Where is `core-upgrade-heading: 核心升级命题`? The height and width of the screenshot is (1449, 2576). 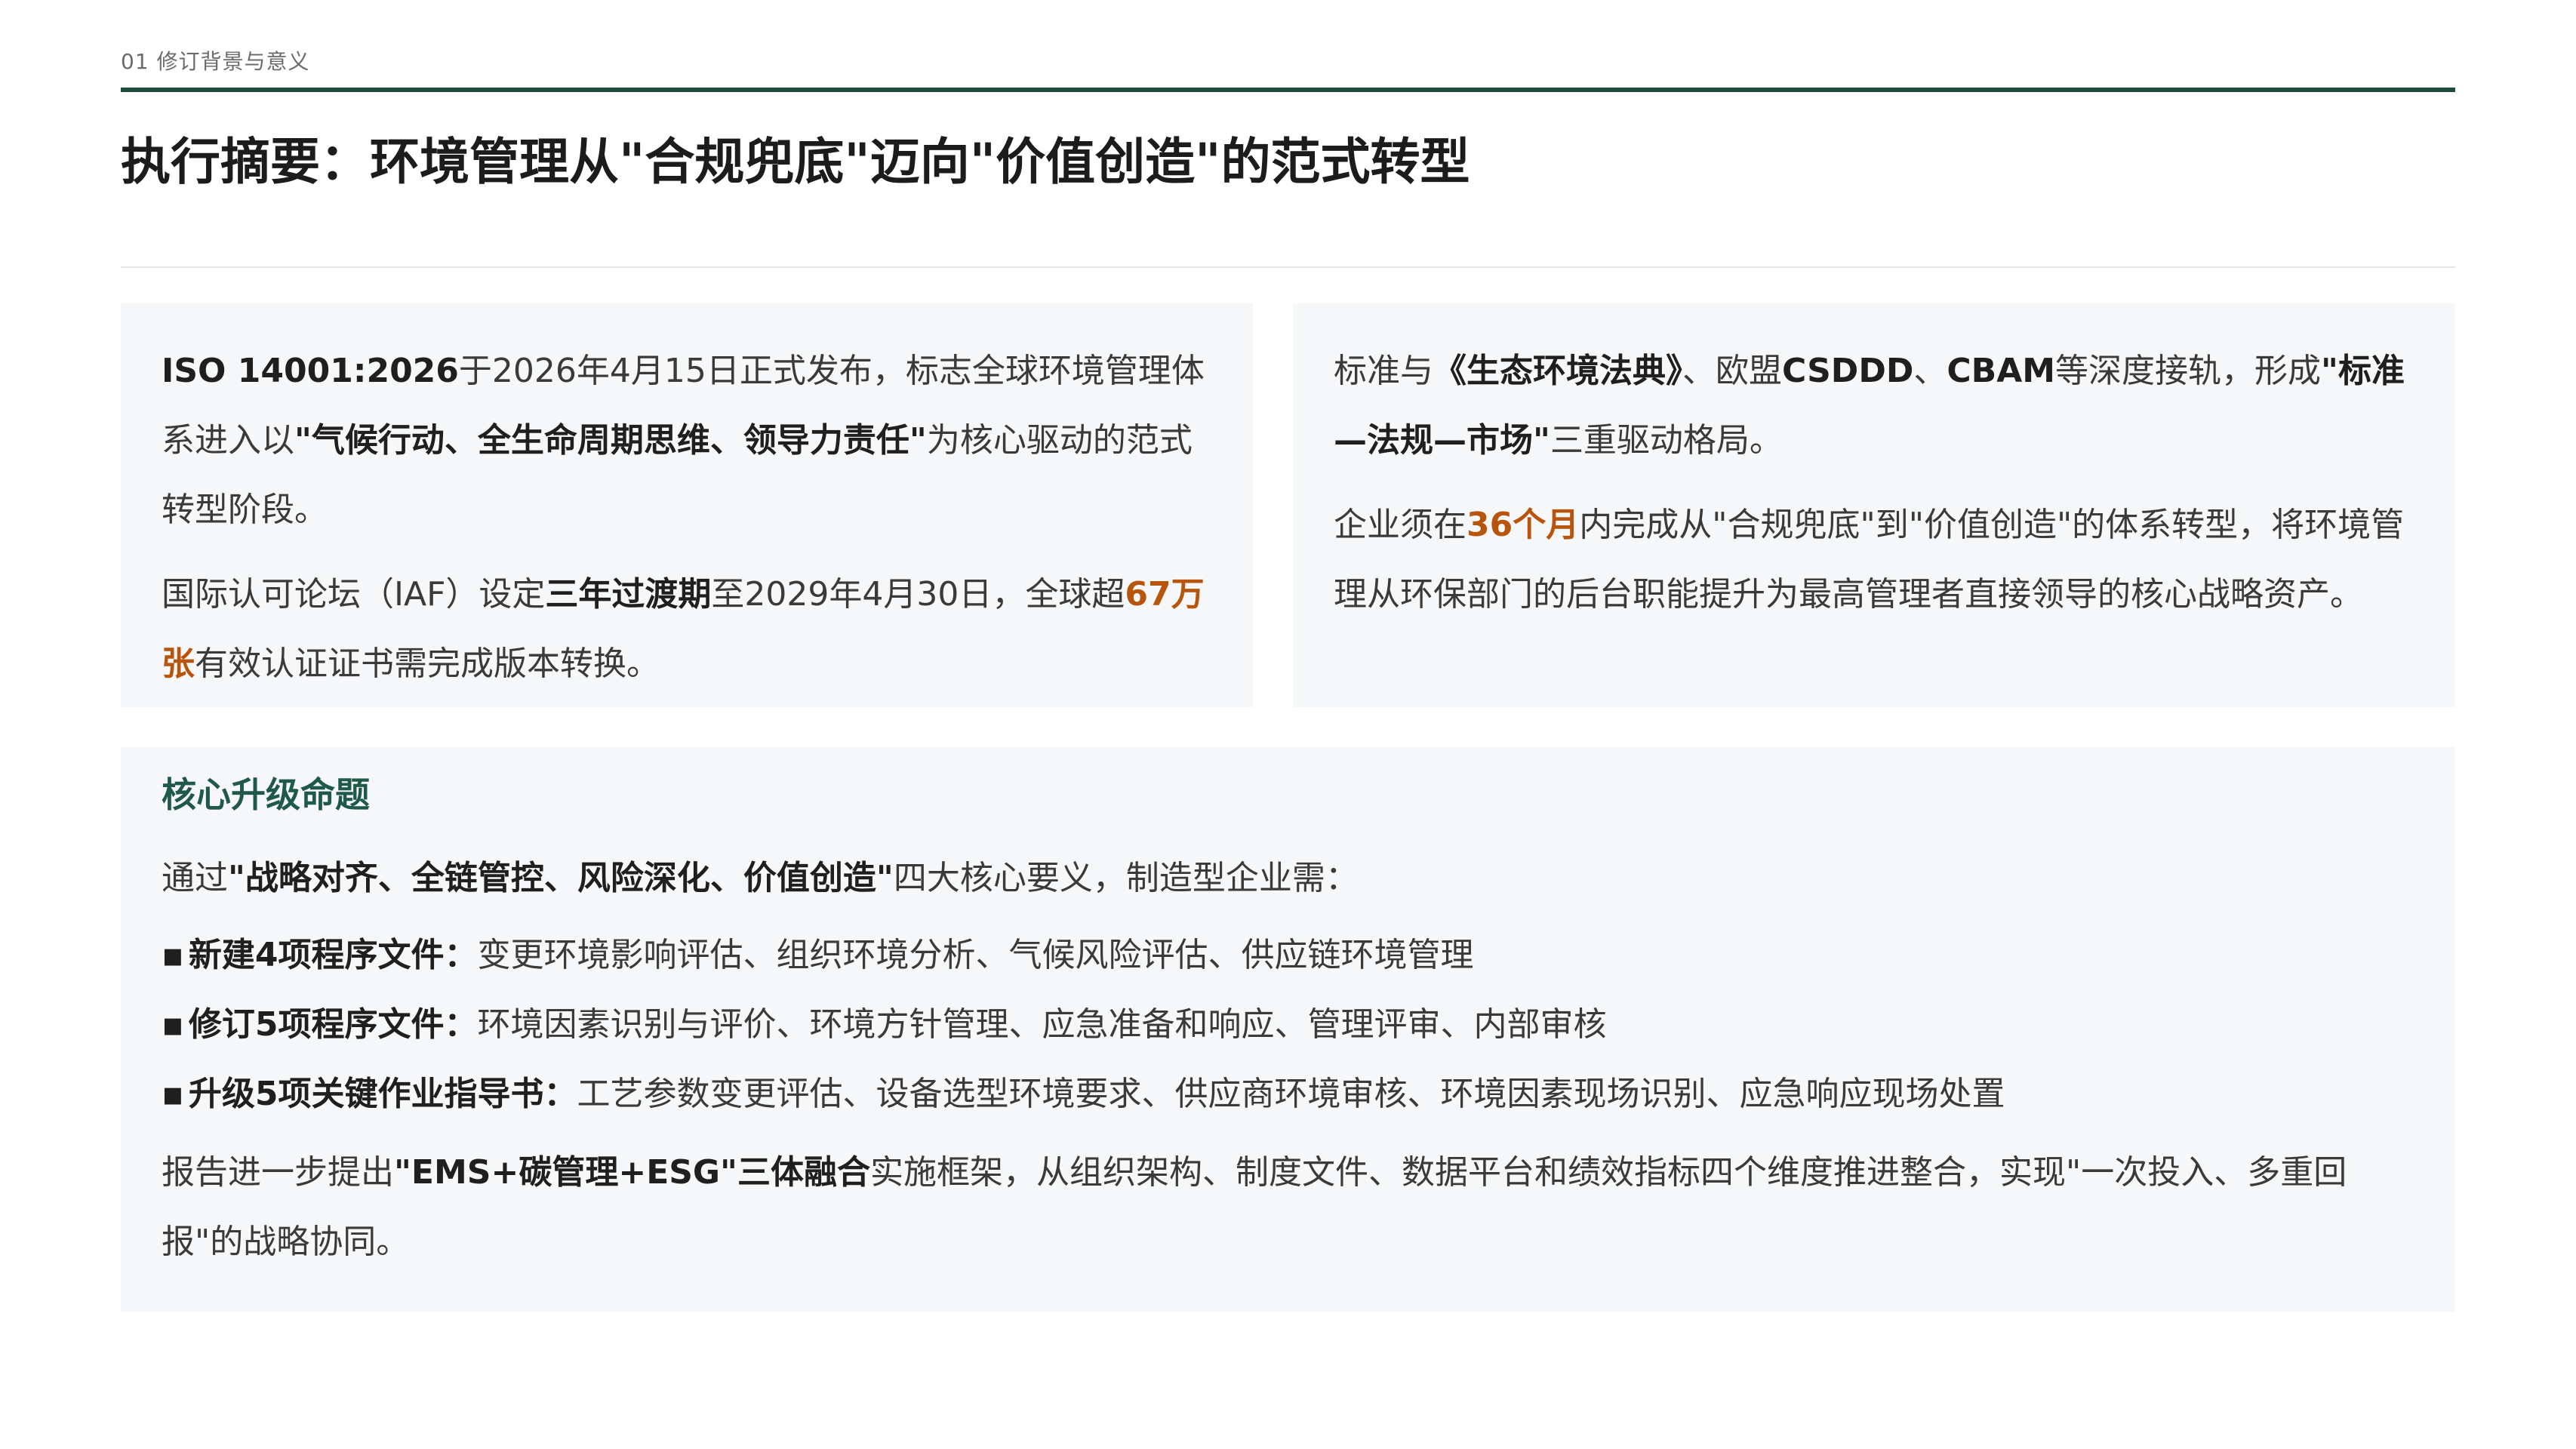 core-upgrade-heading: 核心升级命题 is located at coordinates (266, 794).